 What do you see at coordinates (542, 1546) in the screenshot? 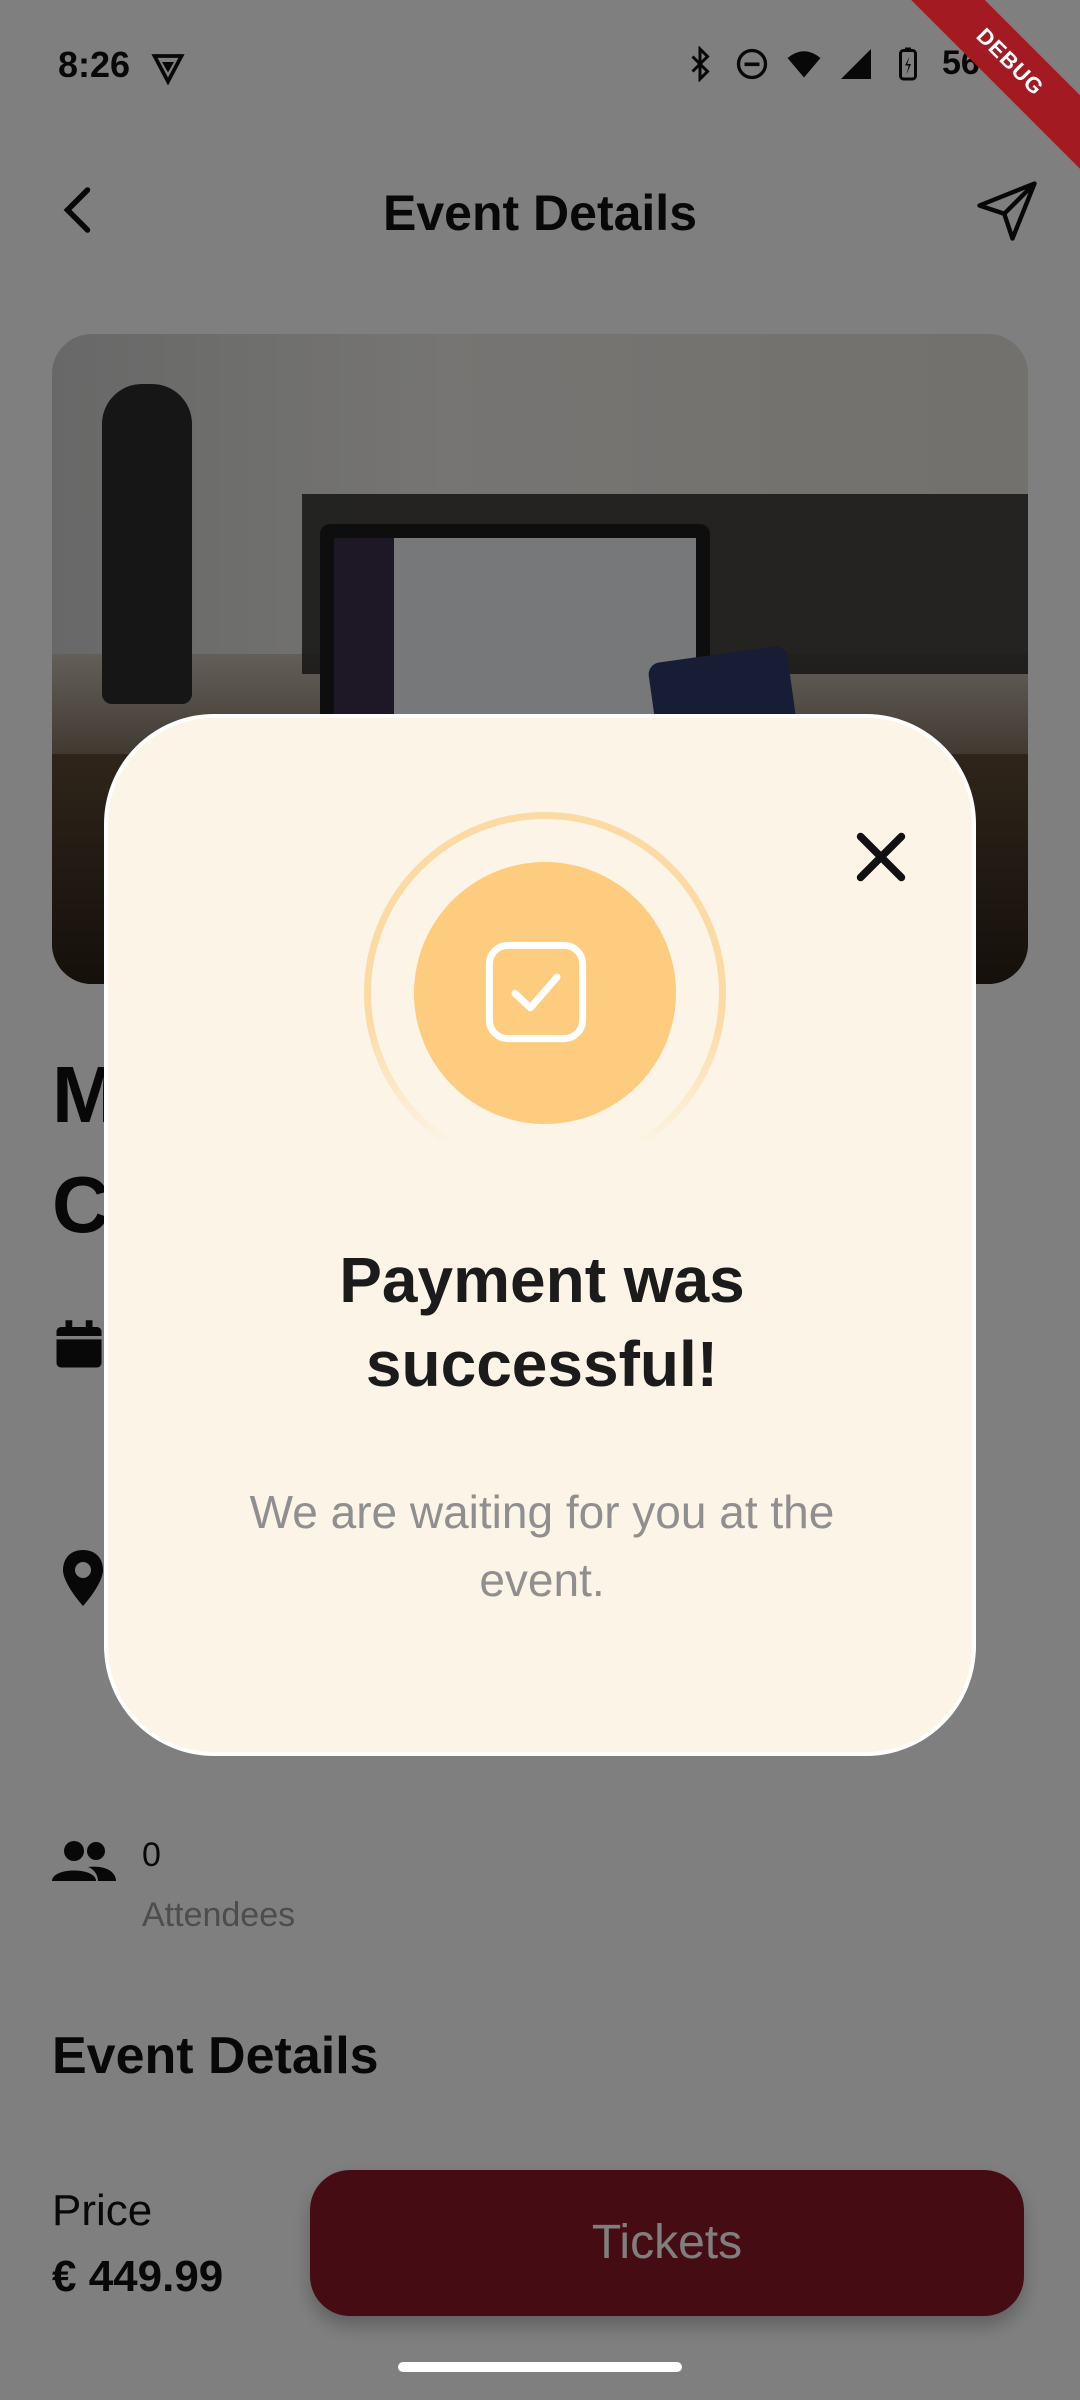
I see `dialog-message: We are waiting for you at the event.` at bounding box center [542, 1546].